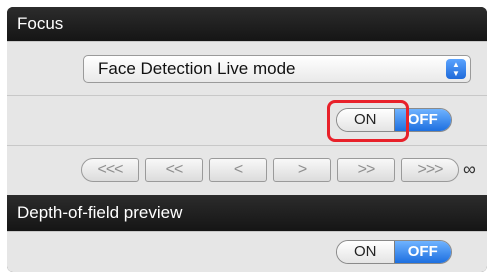 This screenshot has height=279, width=494. Describe the element at coordinates (197, 68) in the screenshot. I see `focus-mode-select-value: Face Detection Live mode` at that location.